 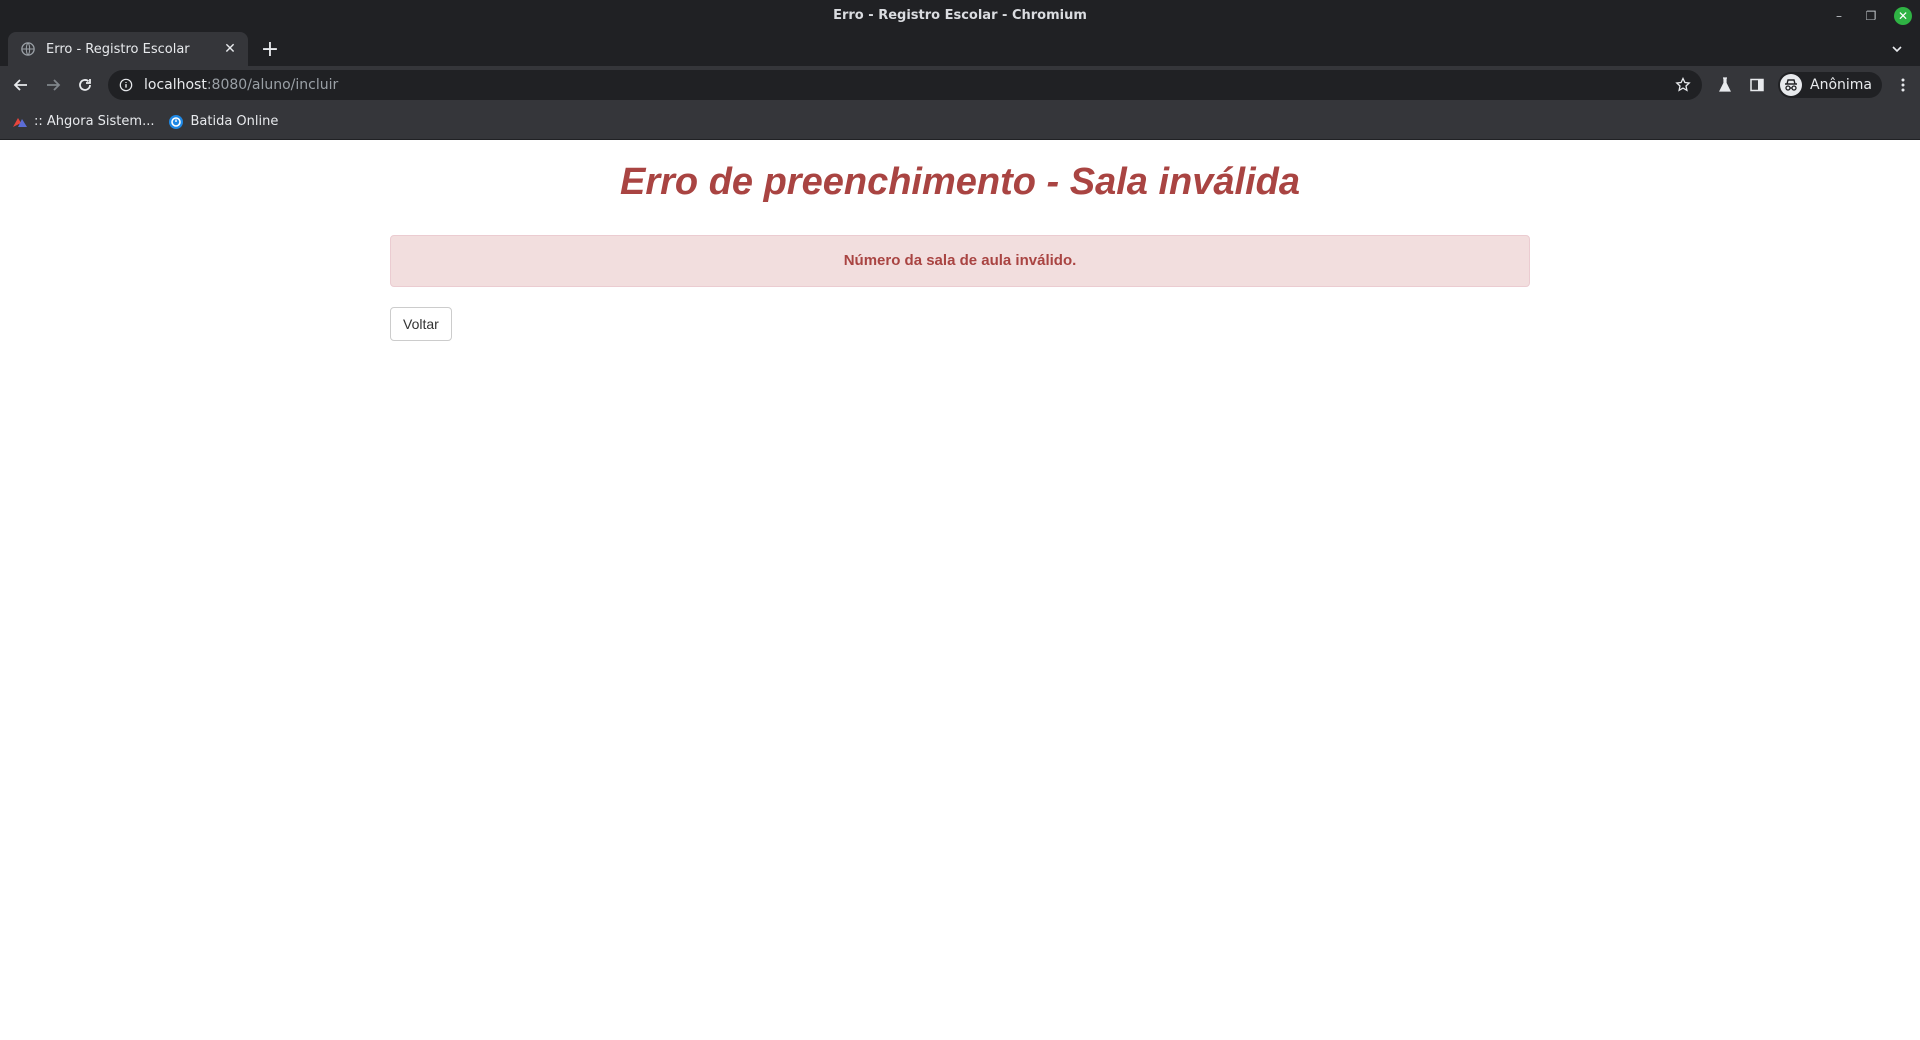 What do you see at coordinates (126, 85) in the screenshot?
I see `site-info-icon` at bounding box center [126, 85].